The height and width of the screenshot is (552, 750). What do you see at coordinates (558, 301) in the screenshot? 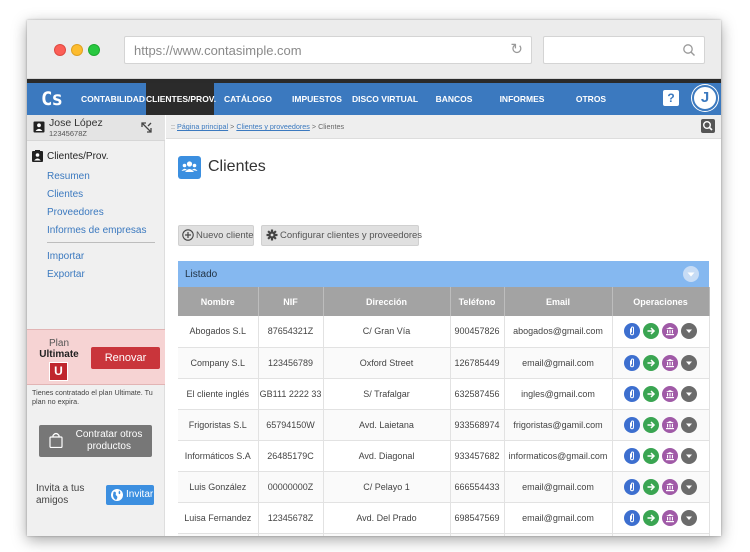
I see `col-email: Email` at bounding box center [558, 301].